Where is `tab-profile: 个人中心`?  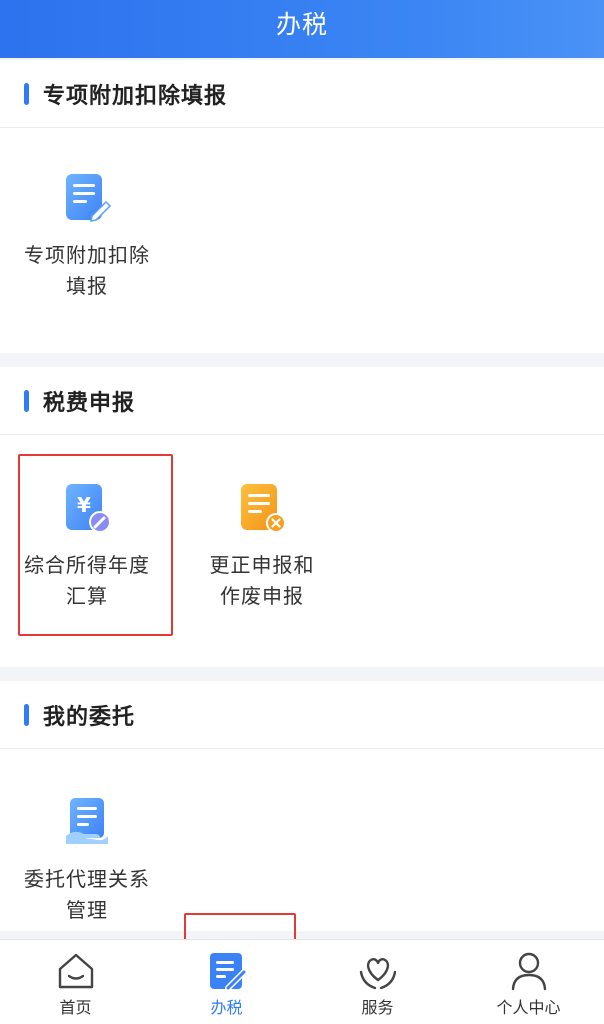 tab-profile: 个人中心 is located at coordinates (528, 982).